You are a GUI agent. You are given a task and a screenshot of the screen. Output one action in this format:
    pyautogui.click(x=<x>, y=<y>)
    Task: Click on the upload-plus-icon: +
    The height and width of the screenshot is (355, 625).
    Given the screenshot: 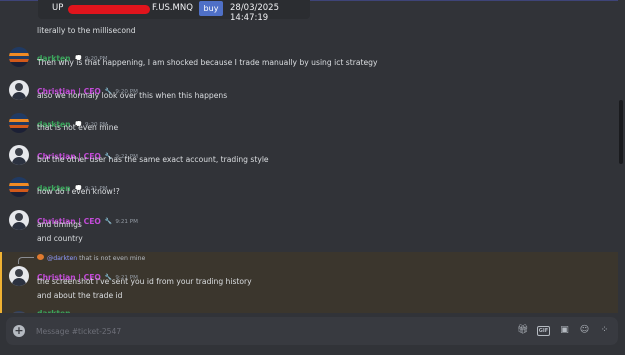 What is the action you would take?
    pyautogui.click(x=19, y=331)
    